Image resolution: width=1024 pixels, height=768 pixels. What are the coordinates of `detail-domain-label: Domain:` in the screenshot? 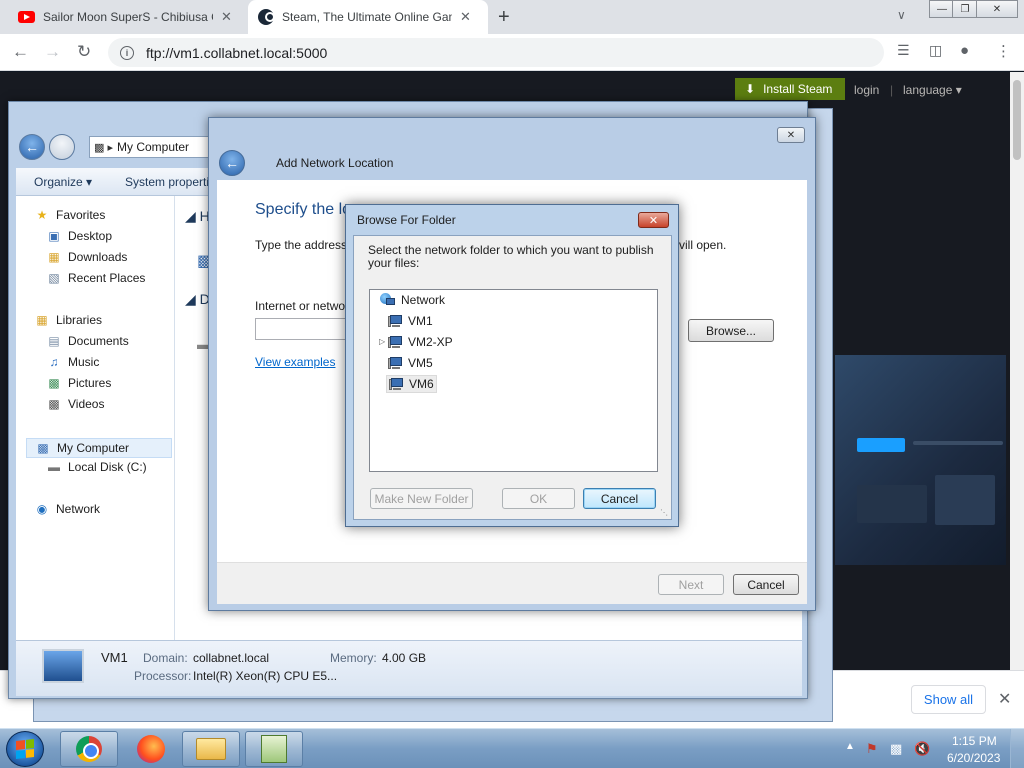 It's located at (165, 658).